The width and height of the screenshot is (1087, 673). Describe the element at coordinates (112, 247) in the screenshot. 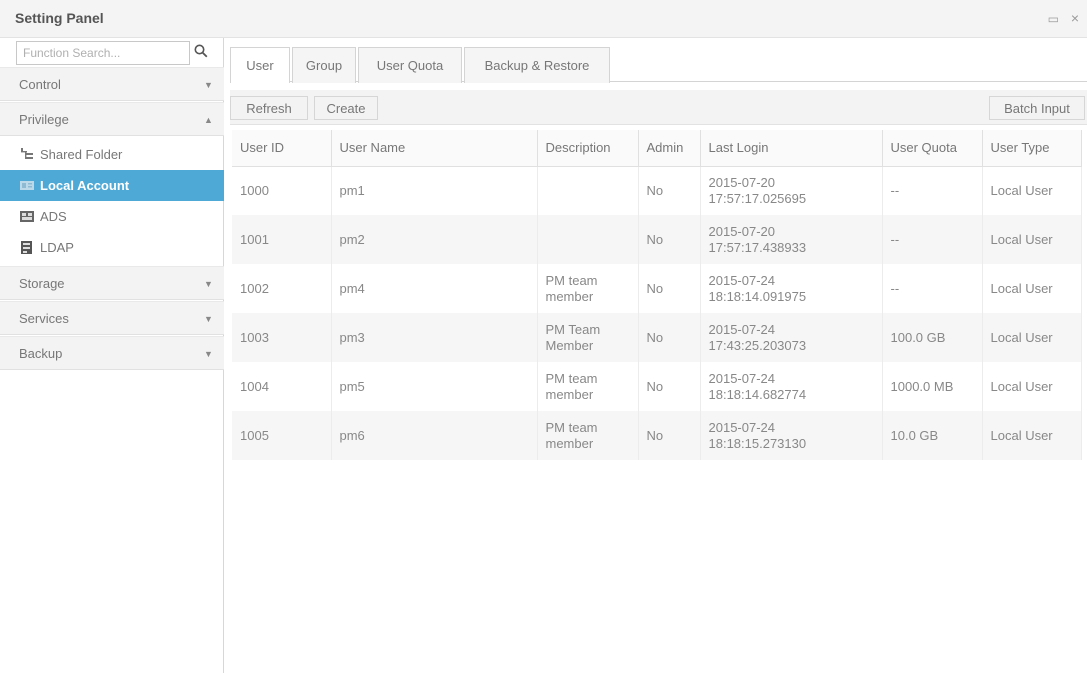

I see `sidebar-item-ldap: LDAP` at that location.